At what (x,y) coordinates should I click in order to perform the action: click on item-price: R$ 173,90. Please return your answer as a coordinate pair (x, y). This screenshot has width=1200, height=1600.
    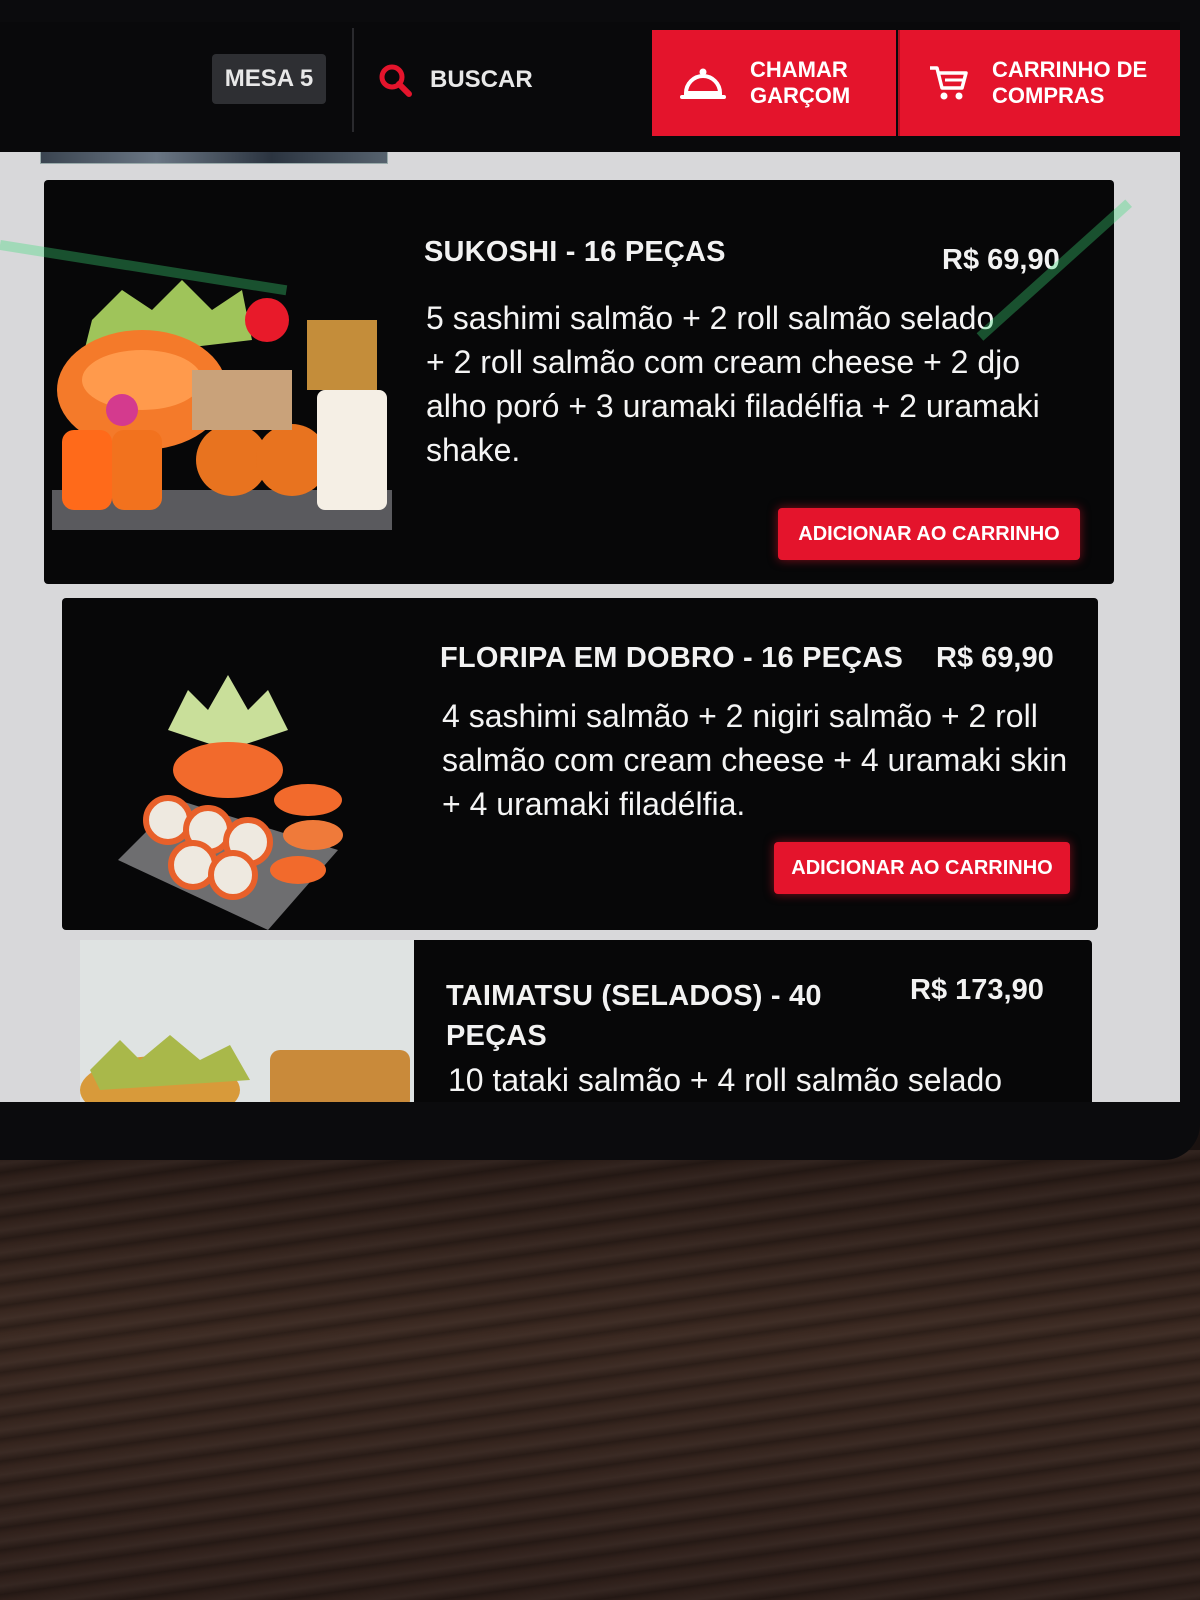
    Looking at the image, I should click on (977, 990).